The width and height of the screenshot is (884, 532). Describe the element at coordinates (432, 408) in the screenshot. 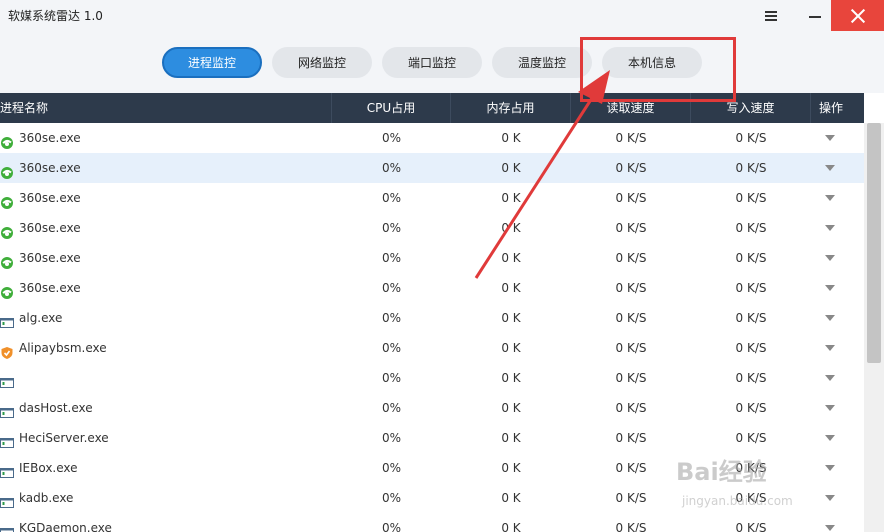

I see `table-row: dasHost.exe 0% 0 K 0 K/S 0 K/S` at that location.